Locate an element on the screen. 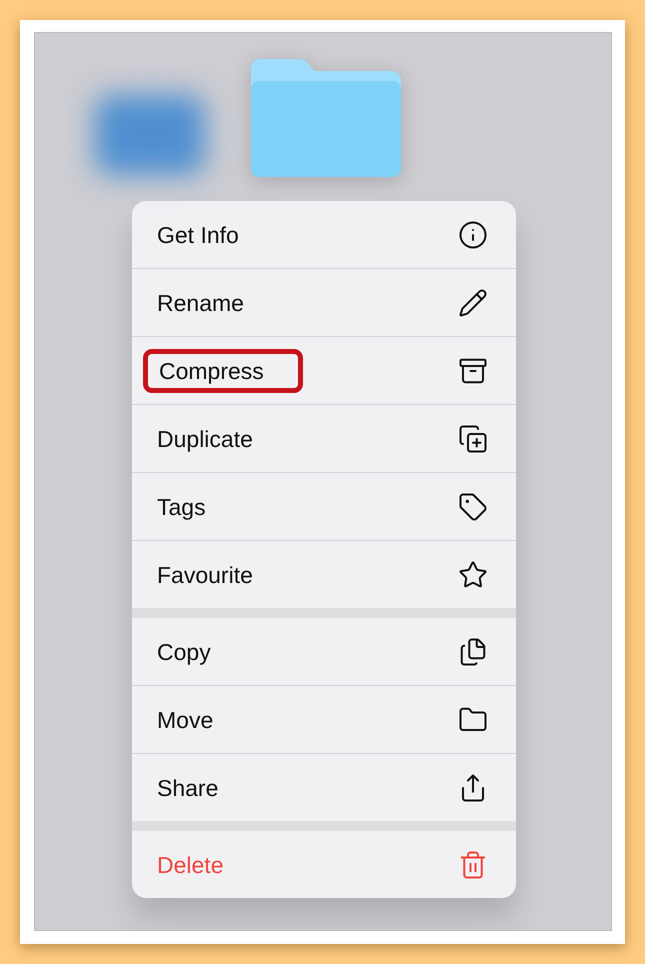 This screenshot has height=964, width=645. tag-icon is located at coordinates (473, 507).